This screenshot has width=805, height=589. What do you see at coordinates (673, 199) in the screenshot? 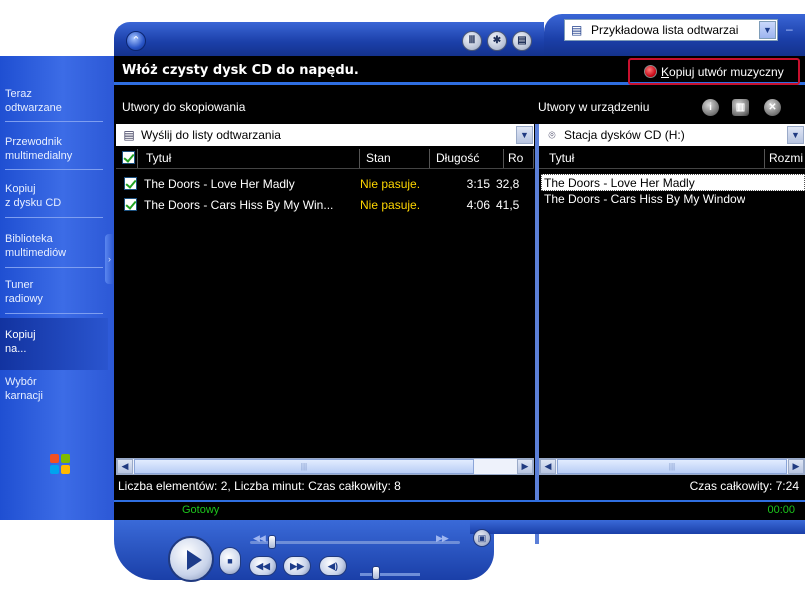
I see `table-row: The Doors - Cars Hiss By My Window` at bounding box center [673, 199].